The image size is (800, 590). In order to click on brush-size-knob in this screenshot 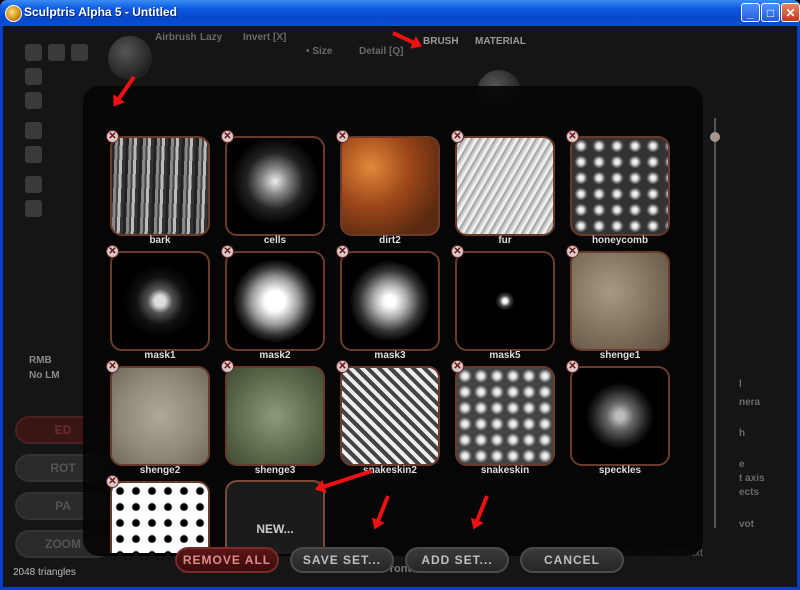, I will do `click(130, 58)`.